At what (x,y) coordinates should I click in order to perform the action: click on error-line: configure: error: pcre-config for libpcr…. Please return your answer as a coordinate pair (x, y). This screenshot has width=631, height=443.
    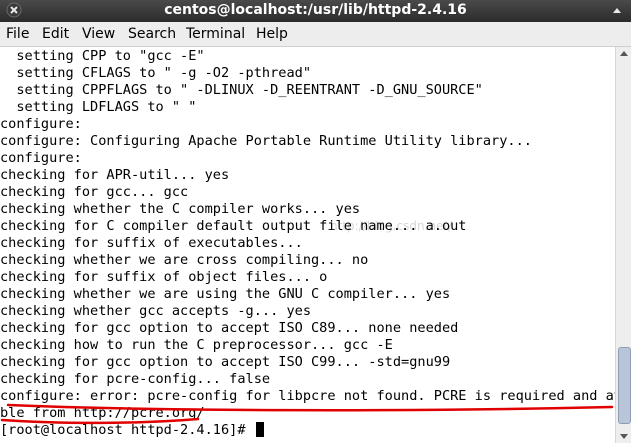
    Looking at the image, I should click on (307, 396).